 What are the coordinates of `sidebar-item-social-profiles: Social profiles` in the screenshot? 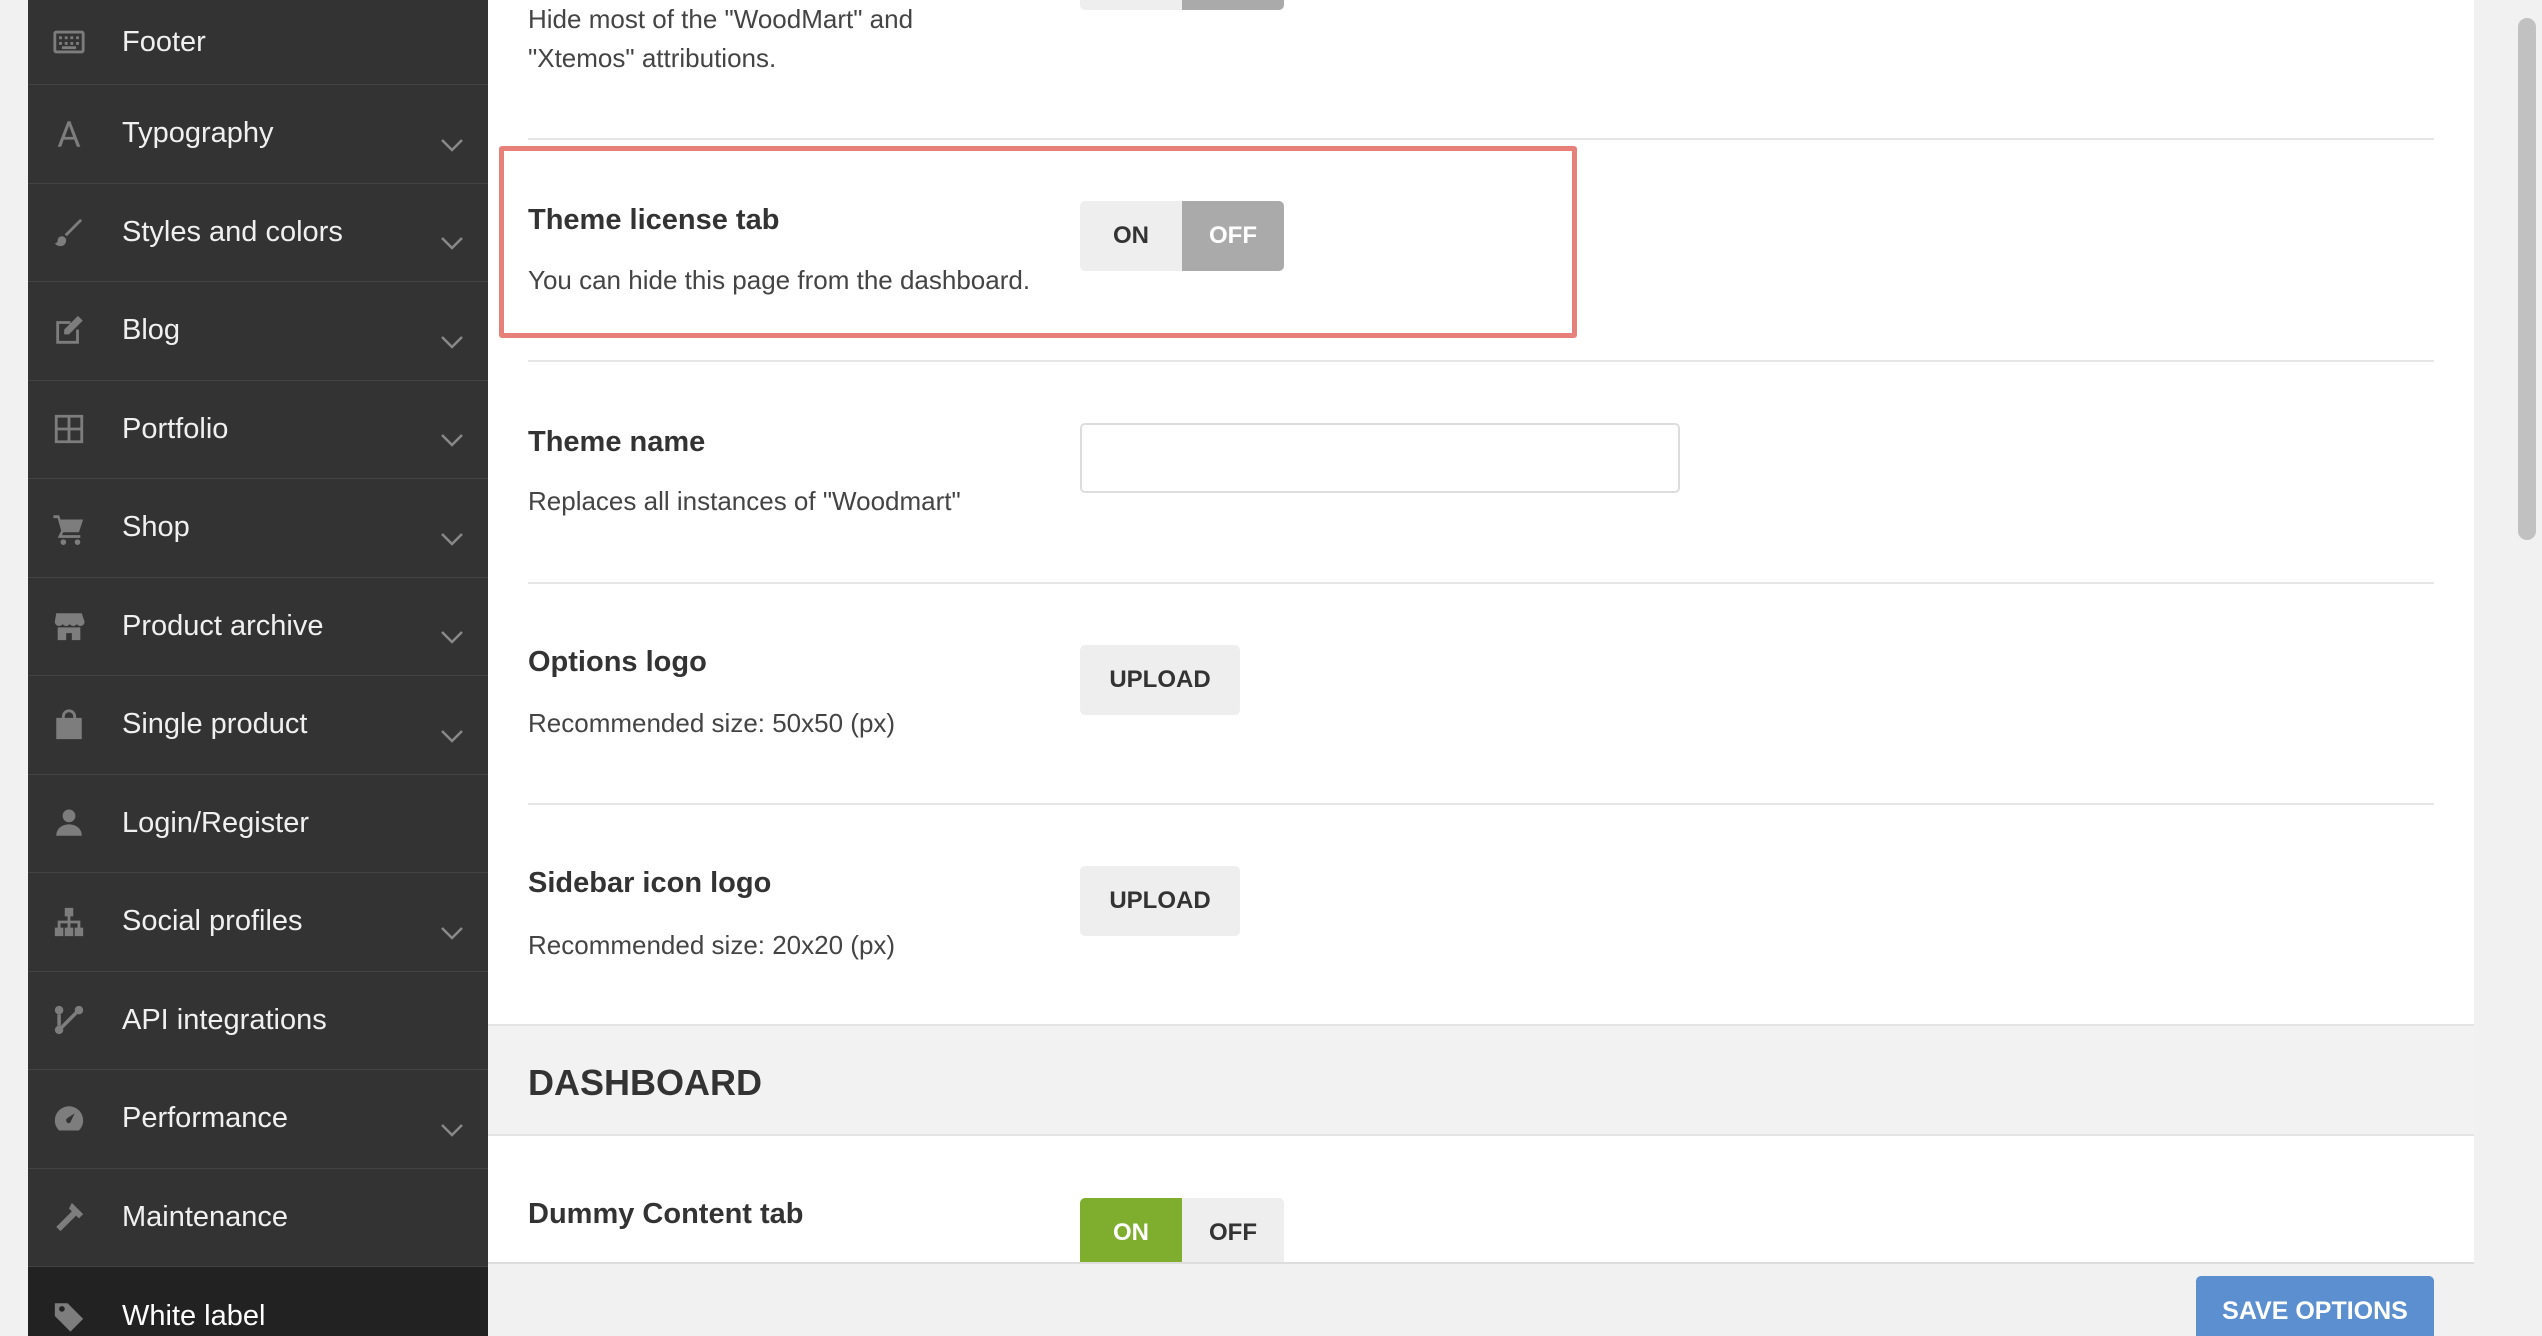 It's located at (258, 922).